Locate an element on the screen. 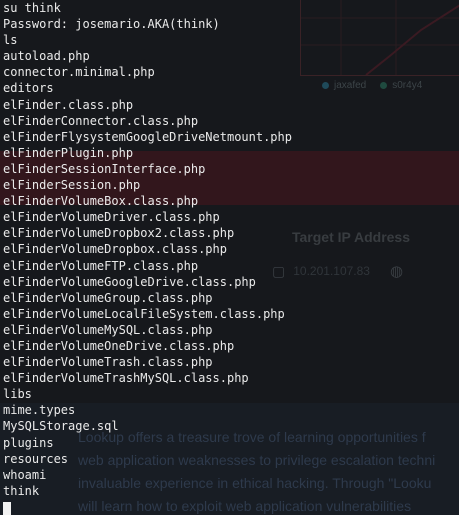  terminal-line: whoami is located at coordinates (25, 474).